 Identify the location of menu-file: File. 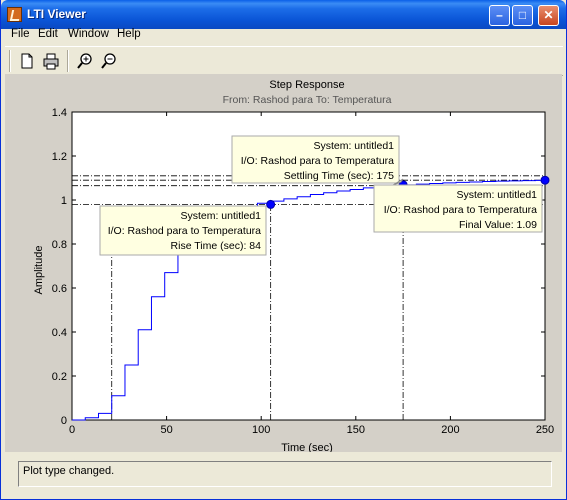
(20, 34).